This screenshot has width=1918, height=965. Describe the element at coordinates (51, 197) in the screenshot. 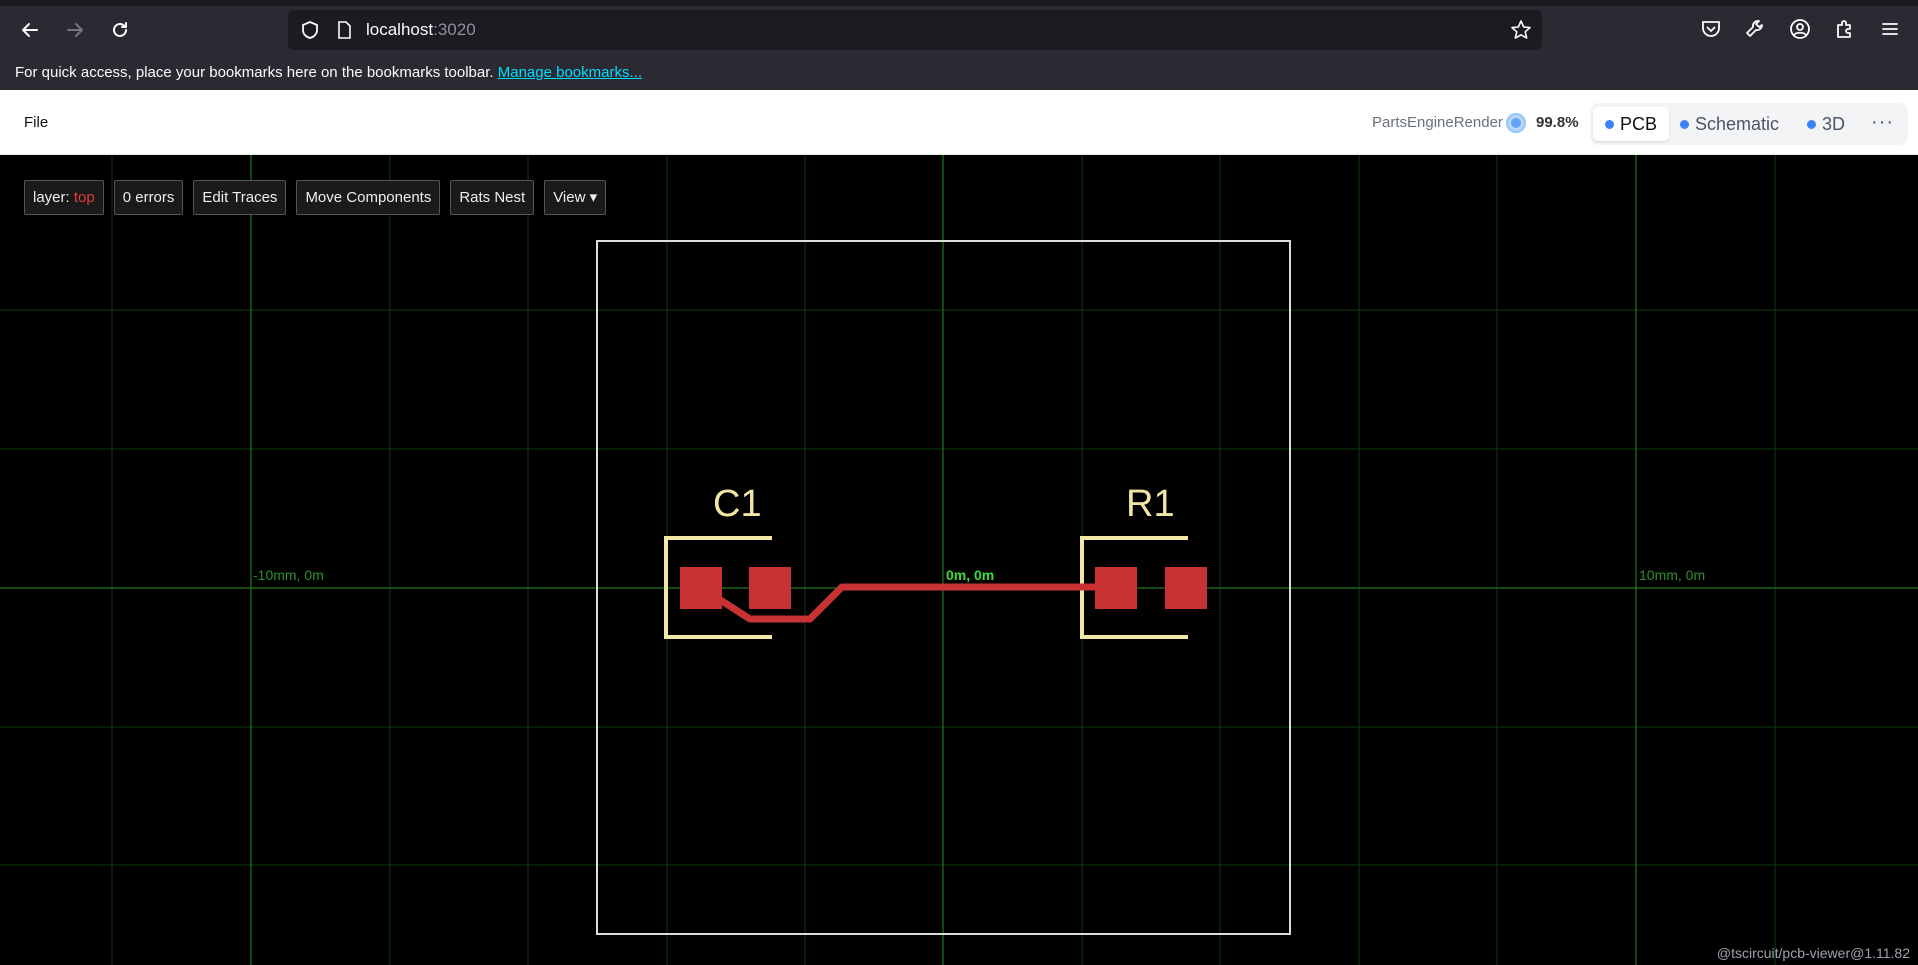

I see `layer-label: layer:` at that location.